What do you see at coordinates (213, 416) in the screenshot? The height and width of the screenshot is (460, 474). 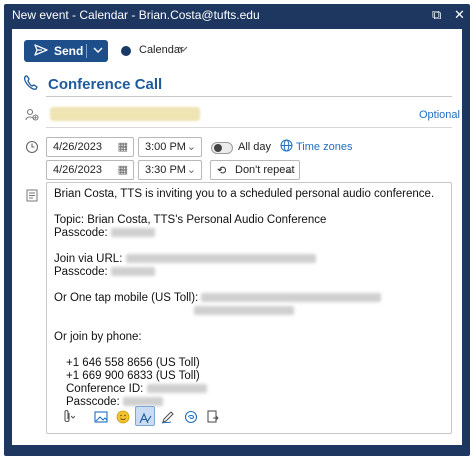 I see `more-apps-icon` at bounding box center [213, 416].